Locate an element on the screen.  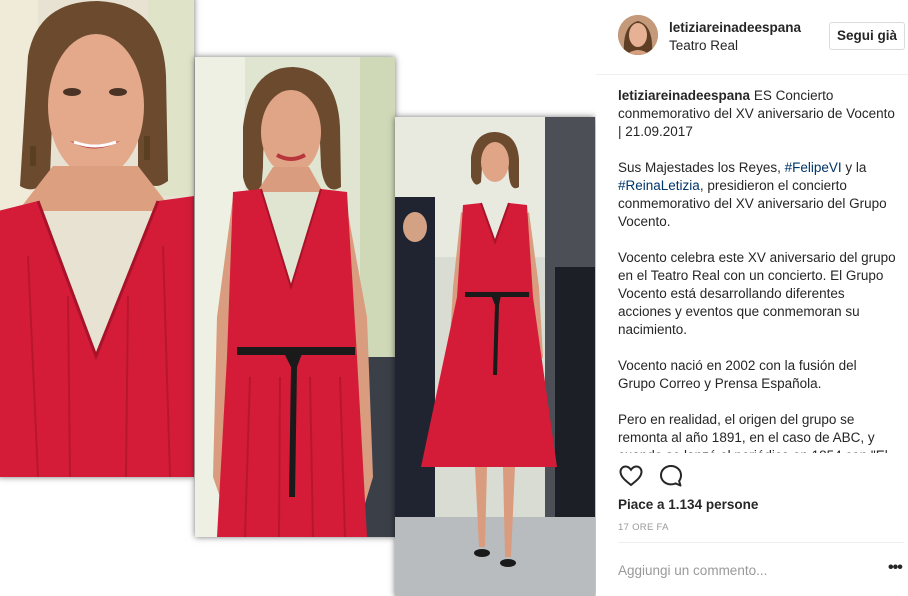
caption-text: Sus Majestades los Reyes, is located at coordinates (701, 167).